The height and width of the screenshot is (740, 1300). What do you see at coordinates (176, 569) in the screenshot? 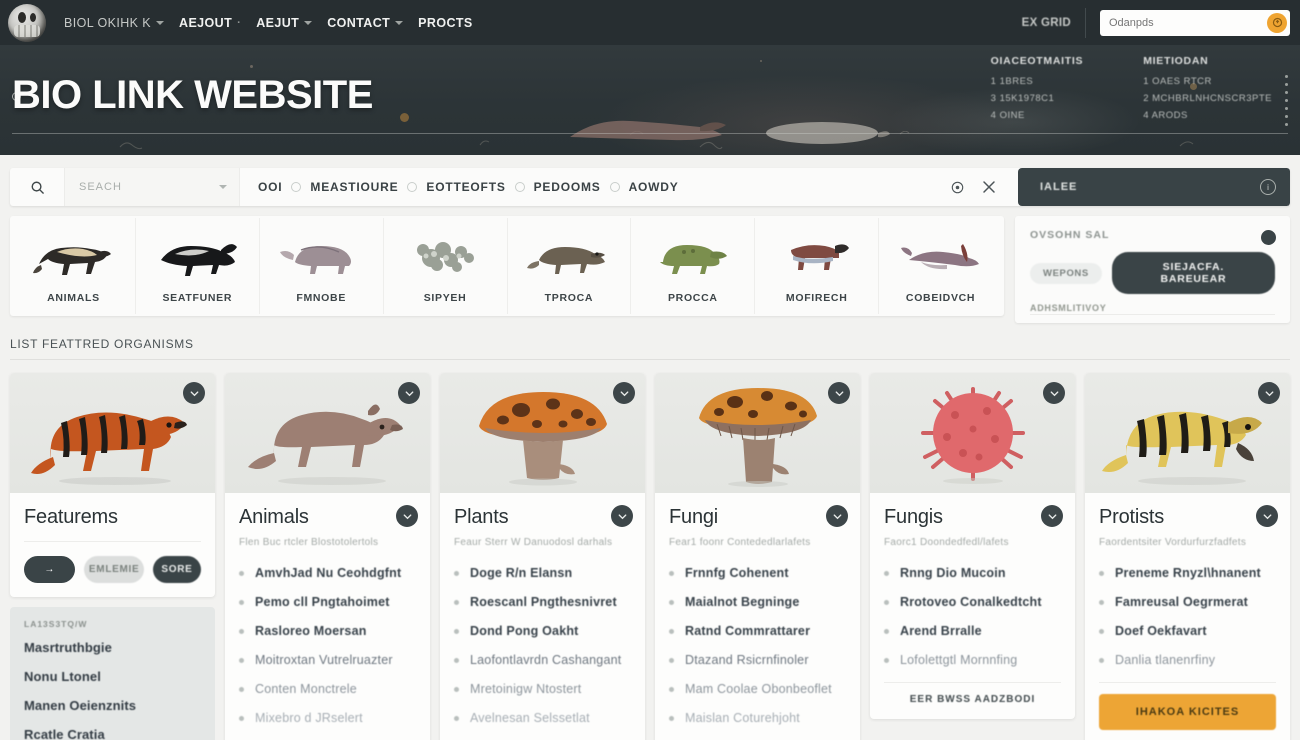
I see `save-button: SORE` at bounding box center [176, 569].